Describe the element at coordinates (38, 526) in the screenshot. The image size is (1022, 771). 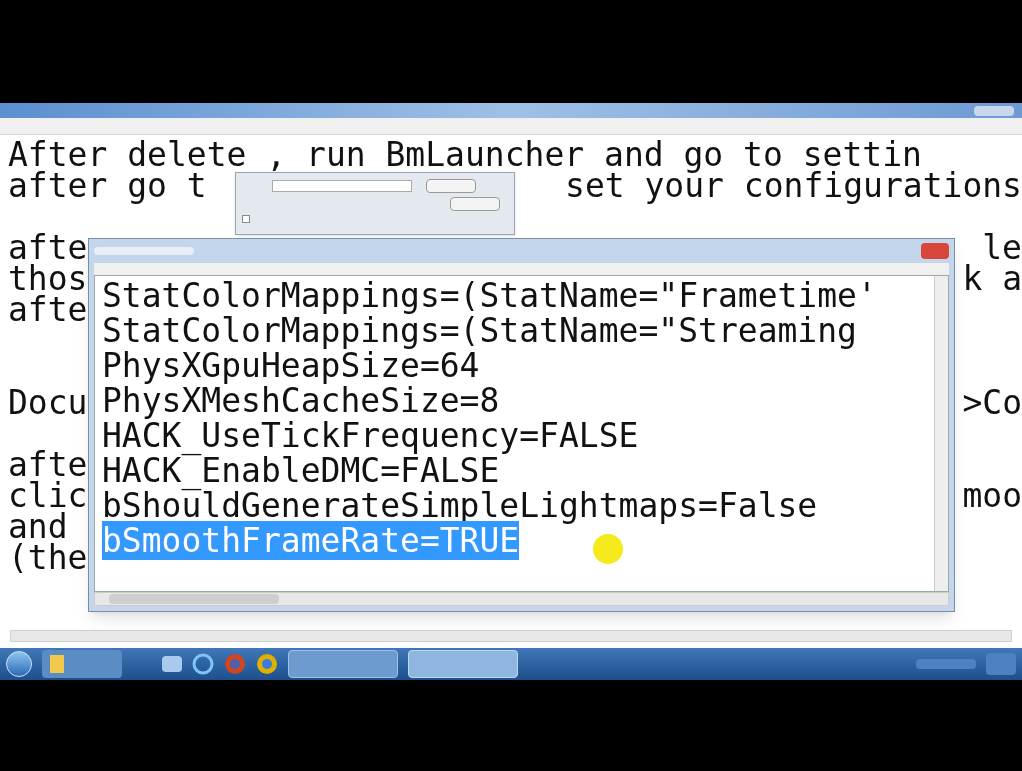
I see `text-line: and` at that location.